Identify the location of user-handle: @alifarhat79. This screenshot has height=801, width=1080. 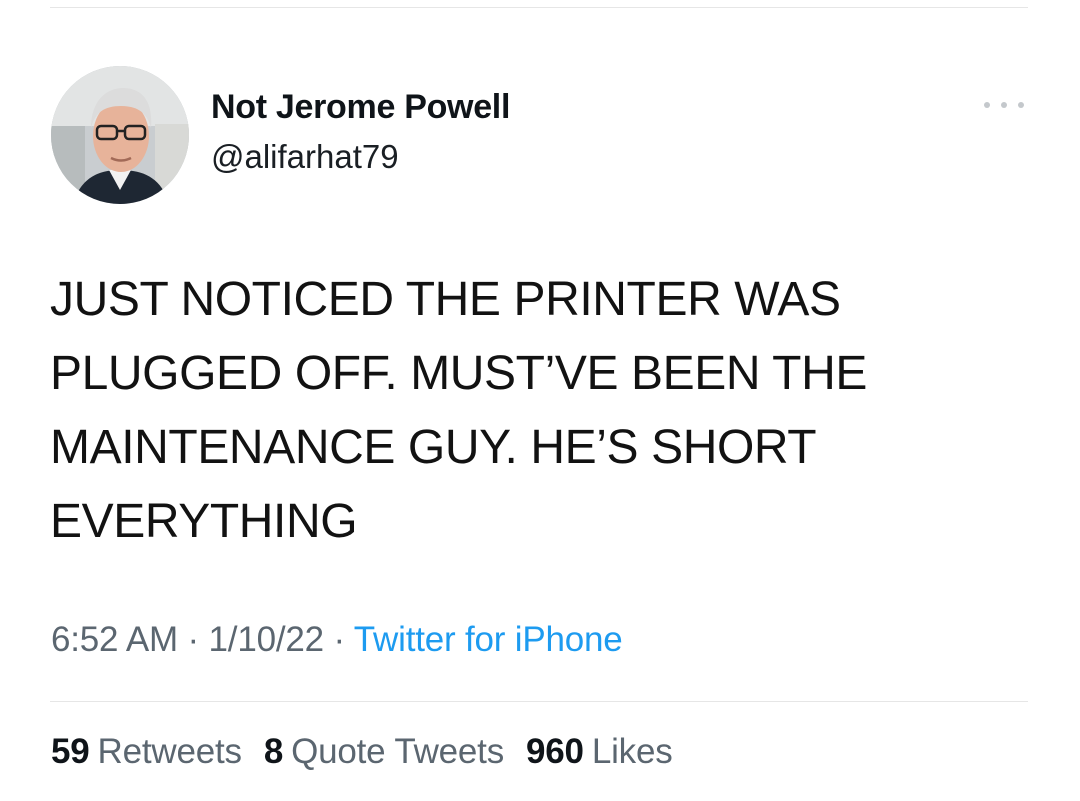
(305, 157).